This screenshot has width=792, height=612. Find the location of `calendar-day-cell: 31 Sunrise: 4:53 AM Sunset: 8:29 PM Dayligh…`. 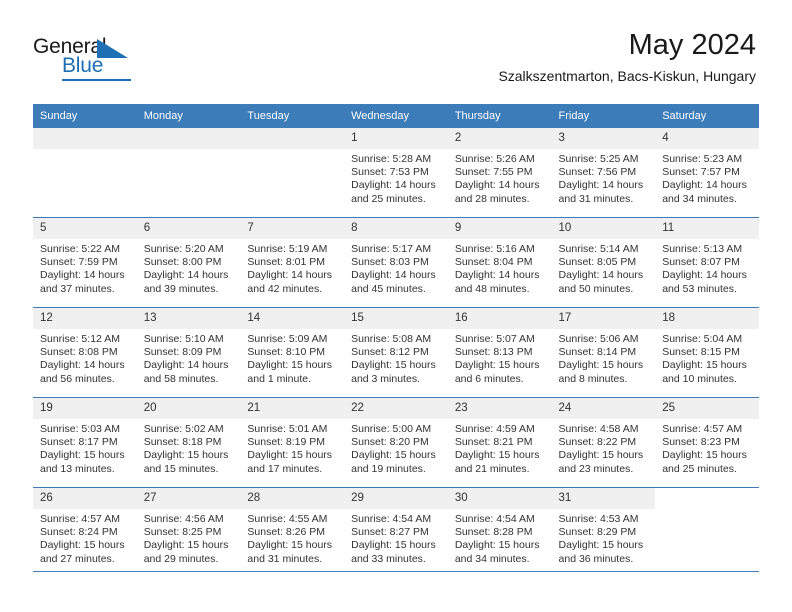

calendar-day-cell: 31 Sunrise: 4:53 AM Sunset: 8:29 PM Dayligh… is located at coordinates (603, 532).